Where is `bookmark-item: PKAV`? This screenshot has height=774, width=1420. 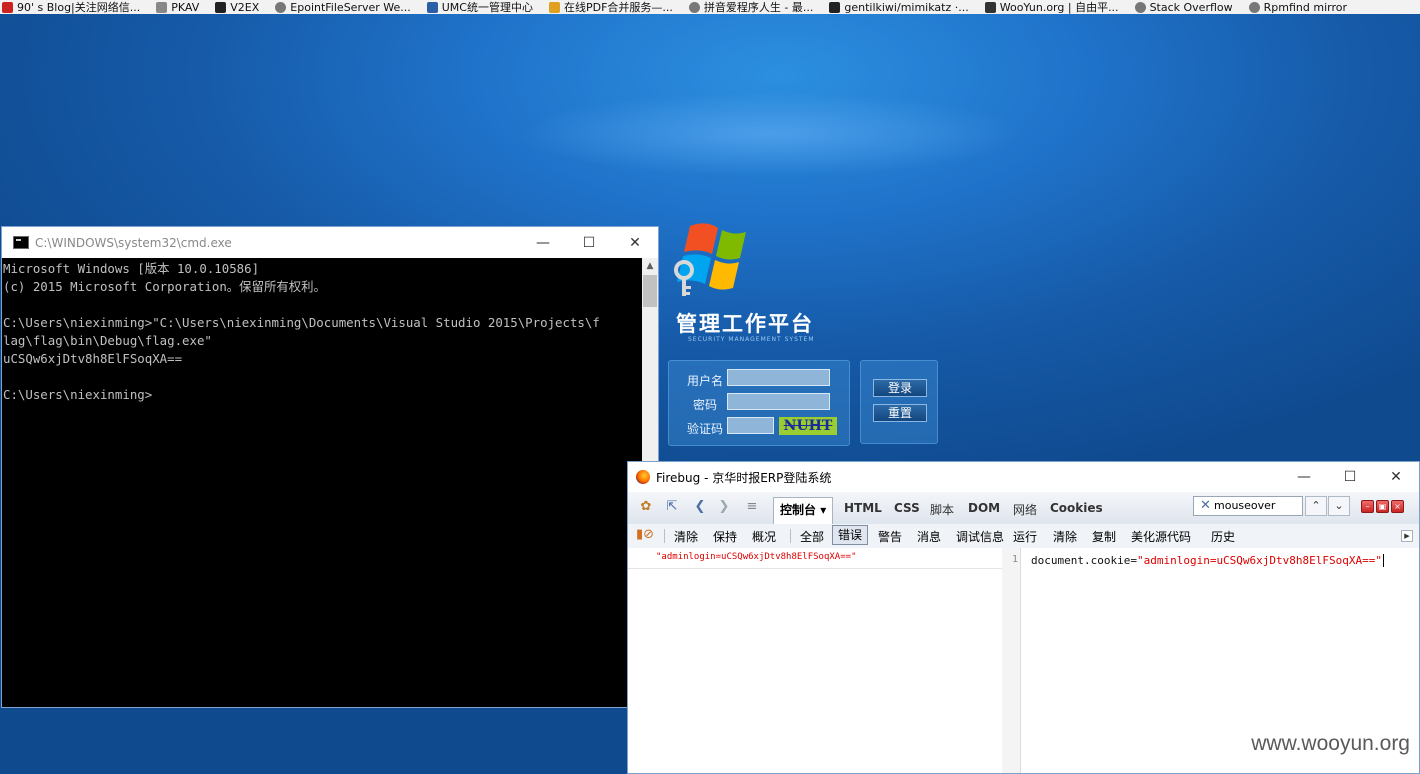
bookmark-item: PKAV is located at coordinates (176, 7).